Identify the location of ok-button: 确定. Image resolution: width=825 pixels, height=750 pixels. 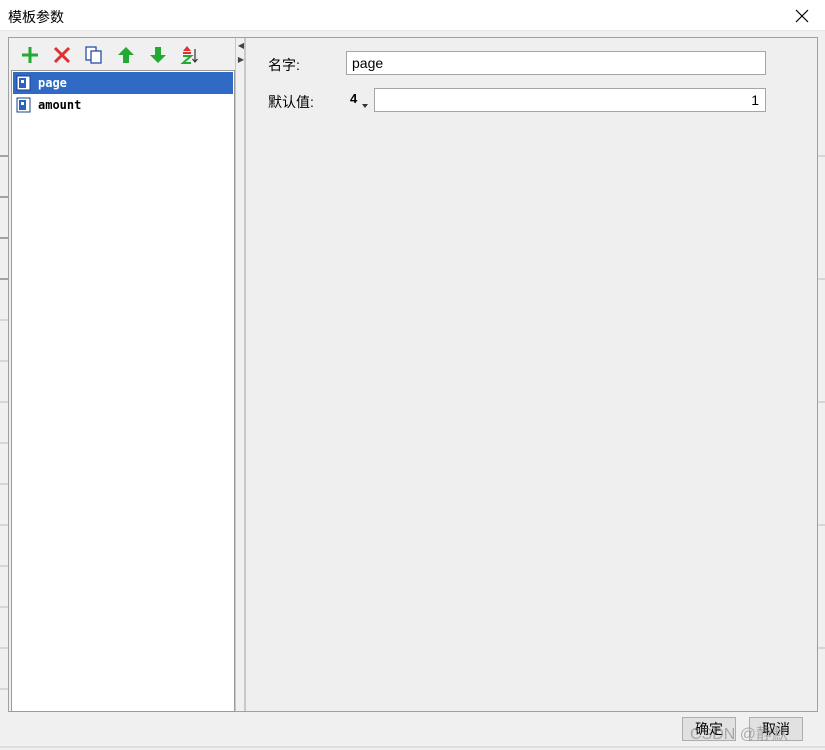
(709, 729).